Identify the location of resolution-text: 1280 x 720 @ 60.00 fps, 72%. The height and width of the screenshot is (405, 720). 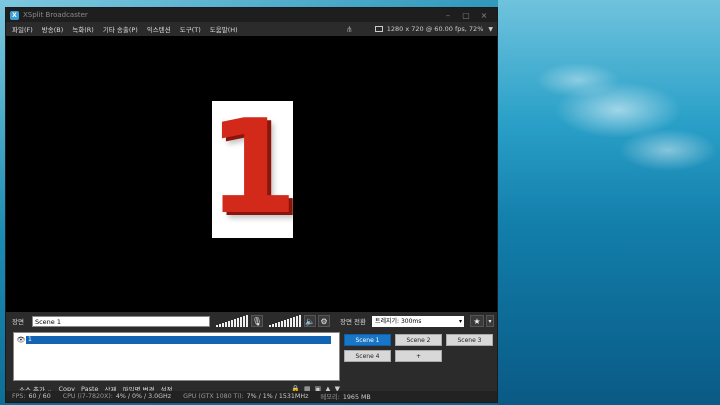
(435, 29).